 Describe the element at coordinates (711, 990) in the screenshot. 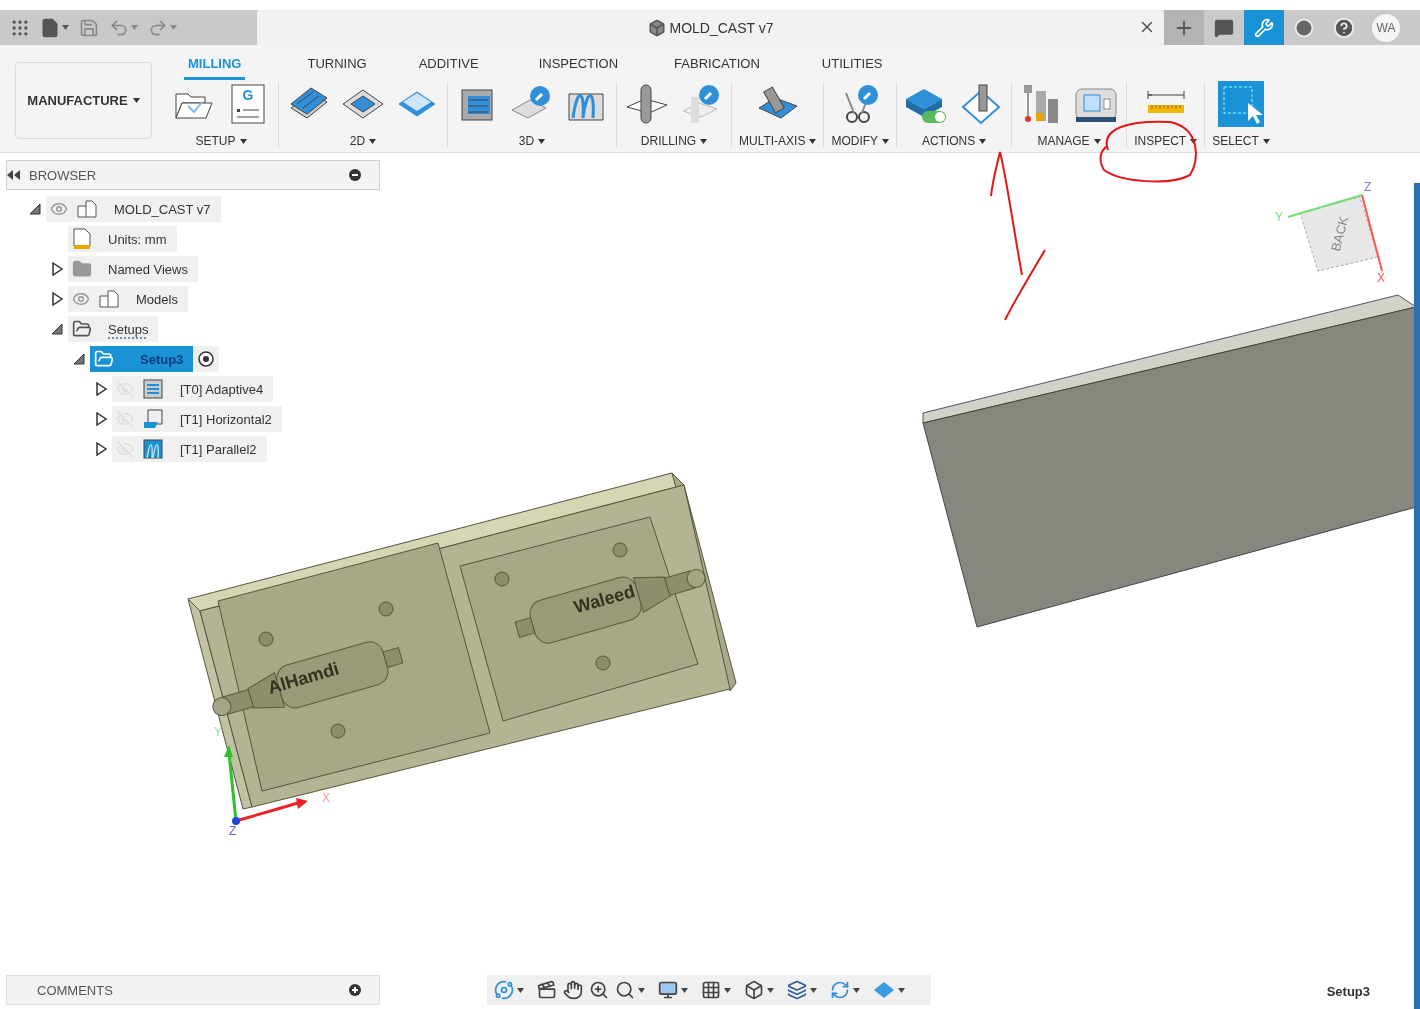

I see `grid-icon` at that location.